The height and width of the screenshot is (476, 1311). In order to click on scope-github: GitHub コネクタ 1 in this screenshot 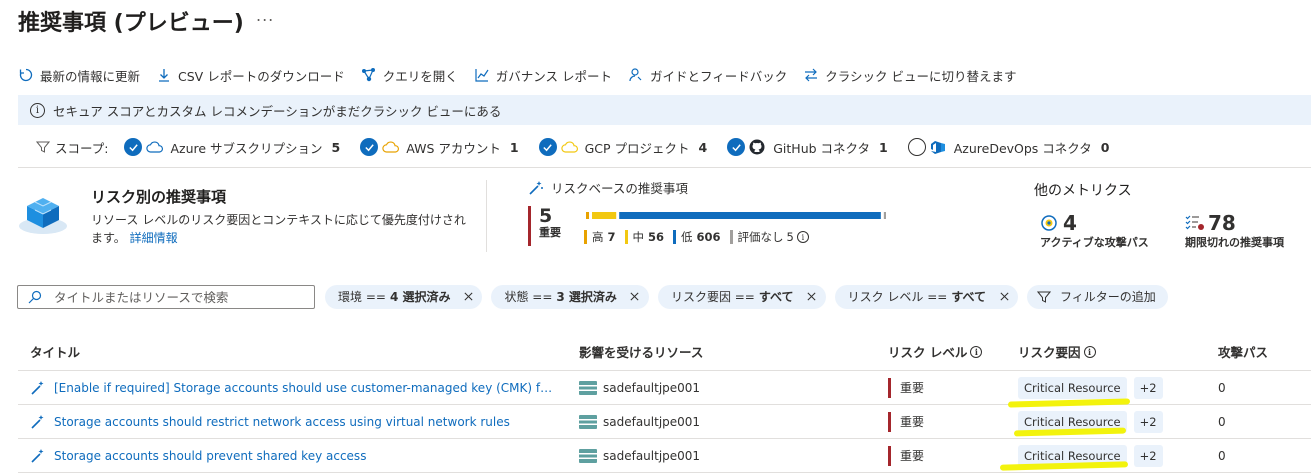, I will do `click(807, 147)`.